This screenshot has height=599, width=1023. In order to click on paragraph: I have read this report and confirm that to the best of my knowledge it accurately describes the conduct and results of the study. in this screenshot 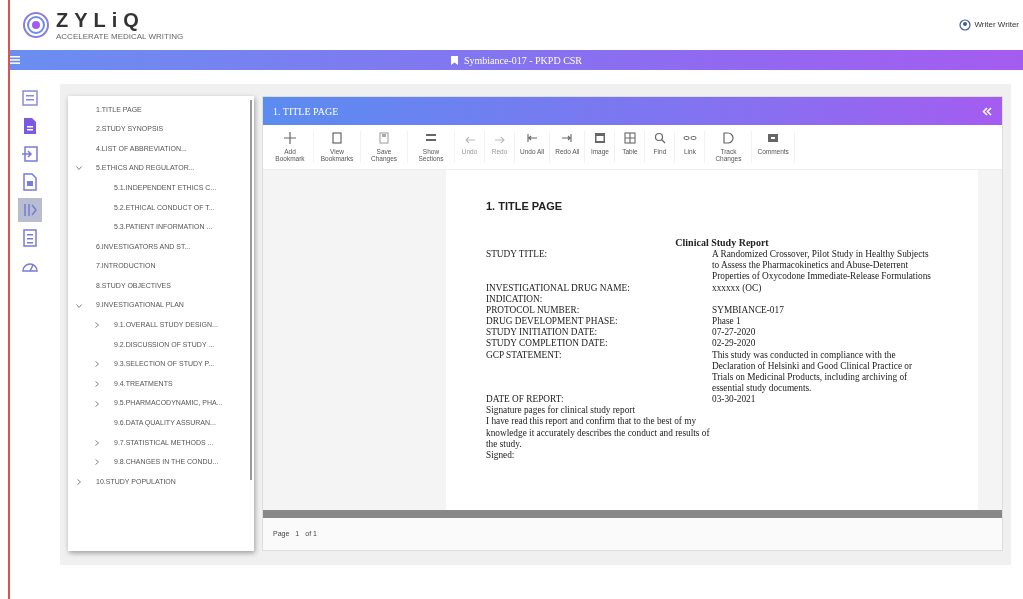, I will do `click(598, 433)`.